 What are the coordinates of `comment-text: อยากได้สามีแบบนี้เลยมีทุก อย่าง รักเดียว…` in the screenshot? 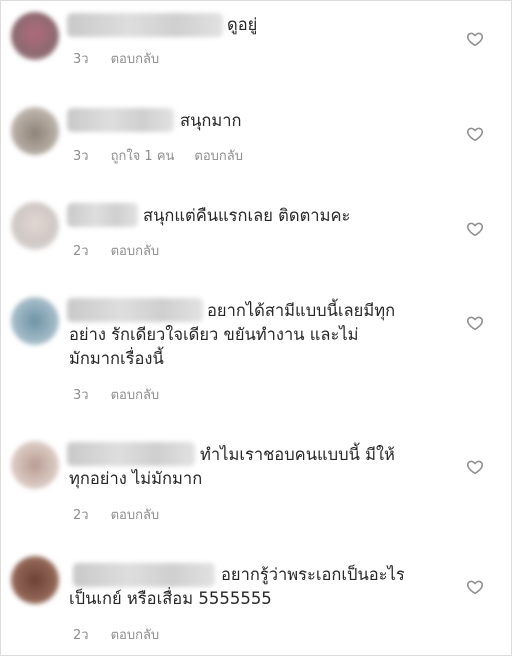 It's located at (261, 335).